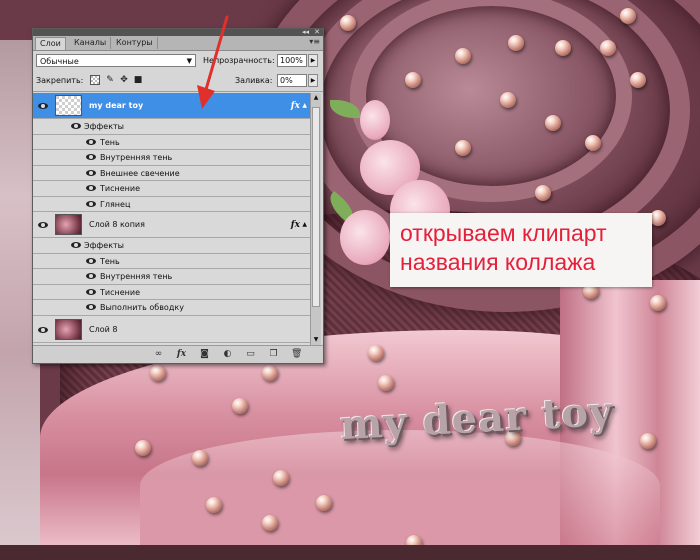 The image size is (700, 560). Describe the element at coordinates (171, 330) in the screenshot. I see `layer-row-layer-8: Слой 8` at that location.